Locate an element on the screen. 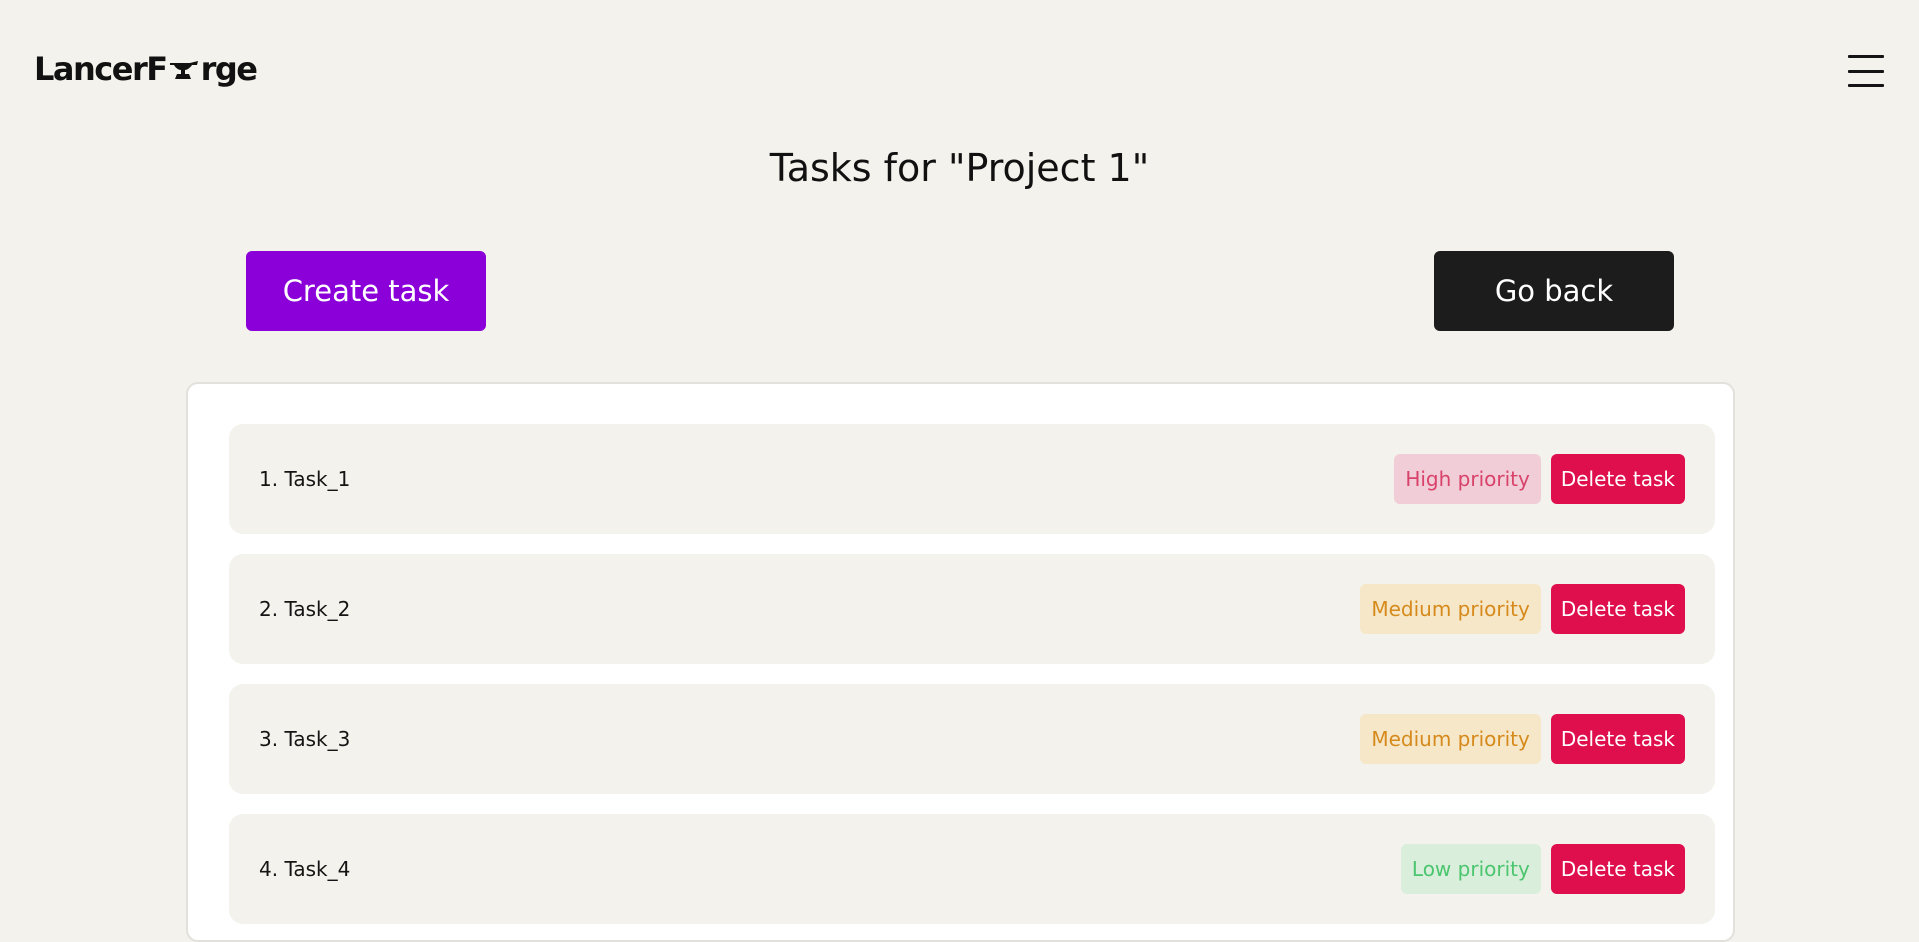  page-title: Tasks for "Project 1" is located at coordinates (959, 168).